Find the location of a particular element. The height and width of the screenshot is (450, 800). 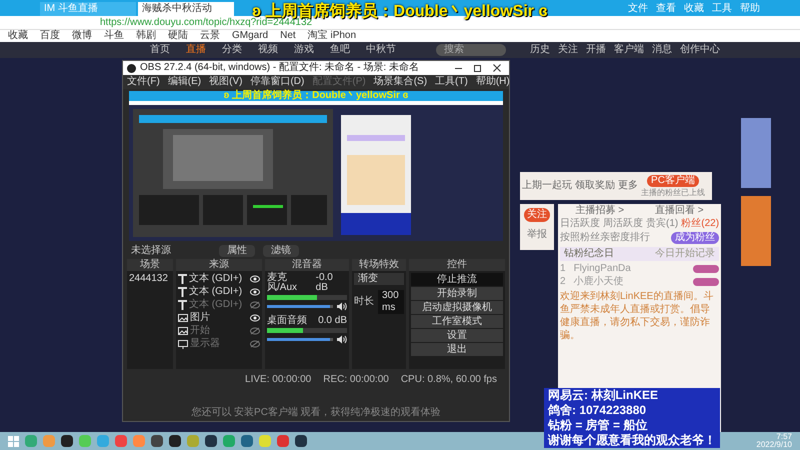

bookmark-link: 淘宝 iPhon is located at coordinates (332, 36).